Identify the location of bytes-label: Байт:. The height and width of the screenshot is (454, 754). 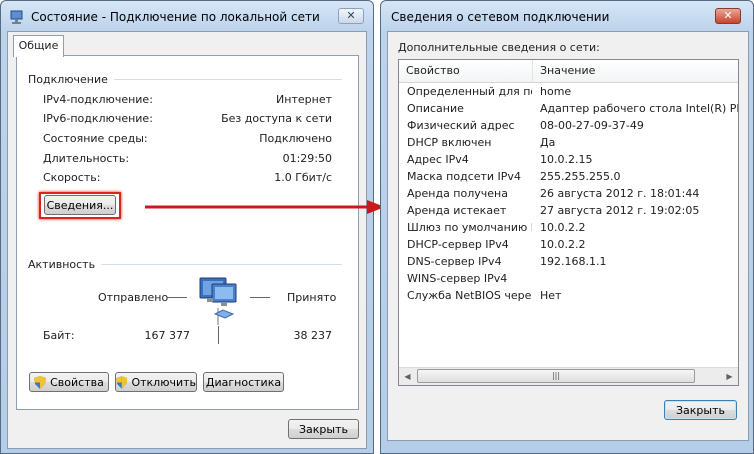
(59, 335).